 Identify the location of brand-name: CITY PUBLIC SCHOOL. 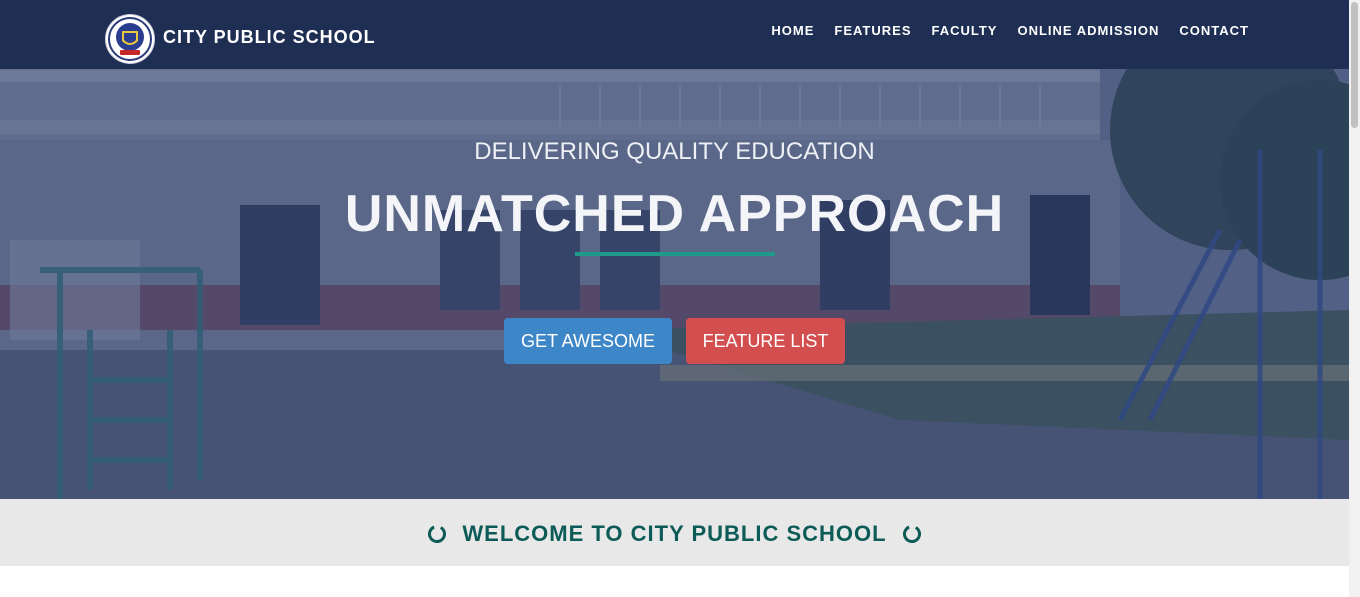
(269, 37).